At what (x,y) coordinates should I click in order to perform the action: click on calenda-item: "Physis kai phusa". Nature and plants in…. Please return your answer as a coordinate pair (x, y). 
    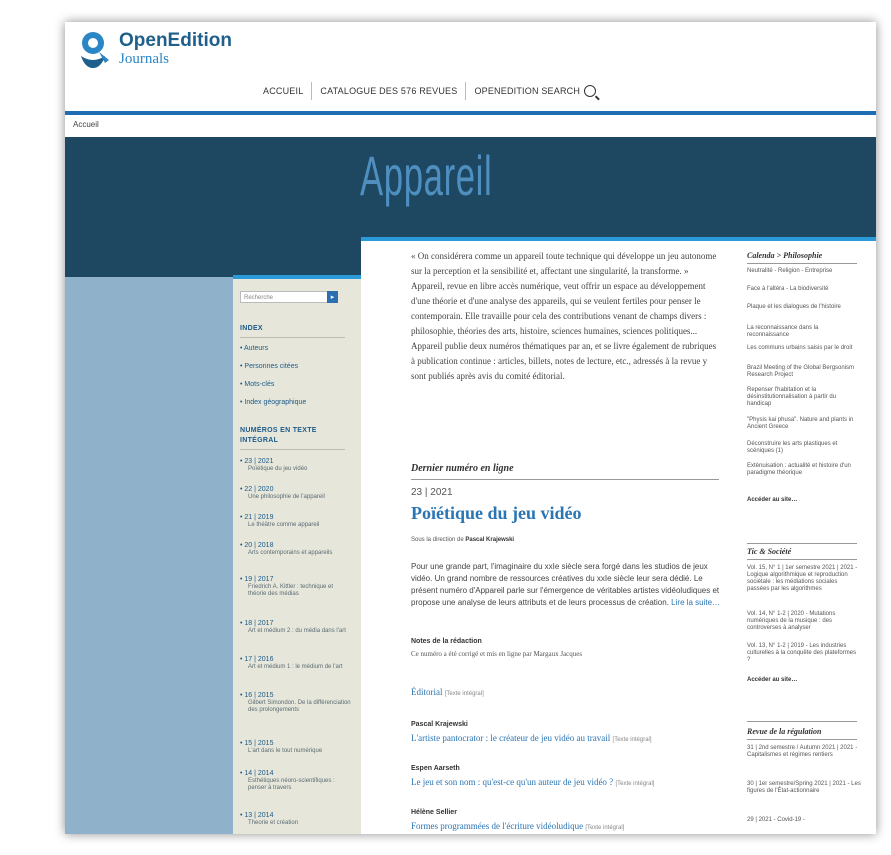
    Looking at the image, I should click on (804, 424).